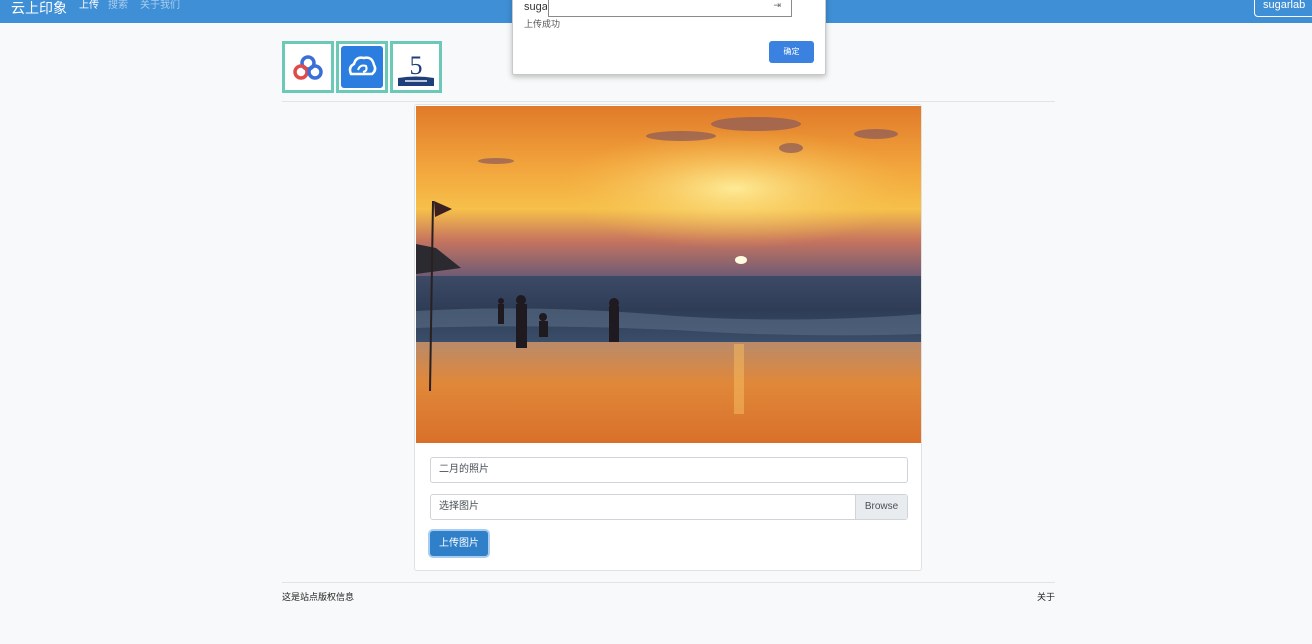 This screenshot has width=1312, height=644. Describe the element at coordinates (669, 37) in the screenshot. I see `alert-dialog: suga ⇥ 上传成功 确定` at that location.